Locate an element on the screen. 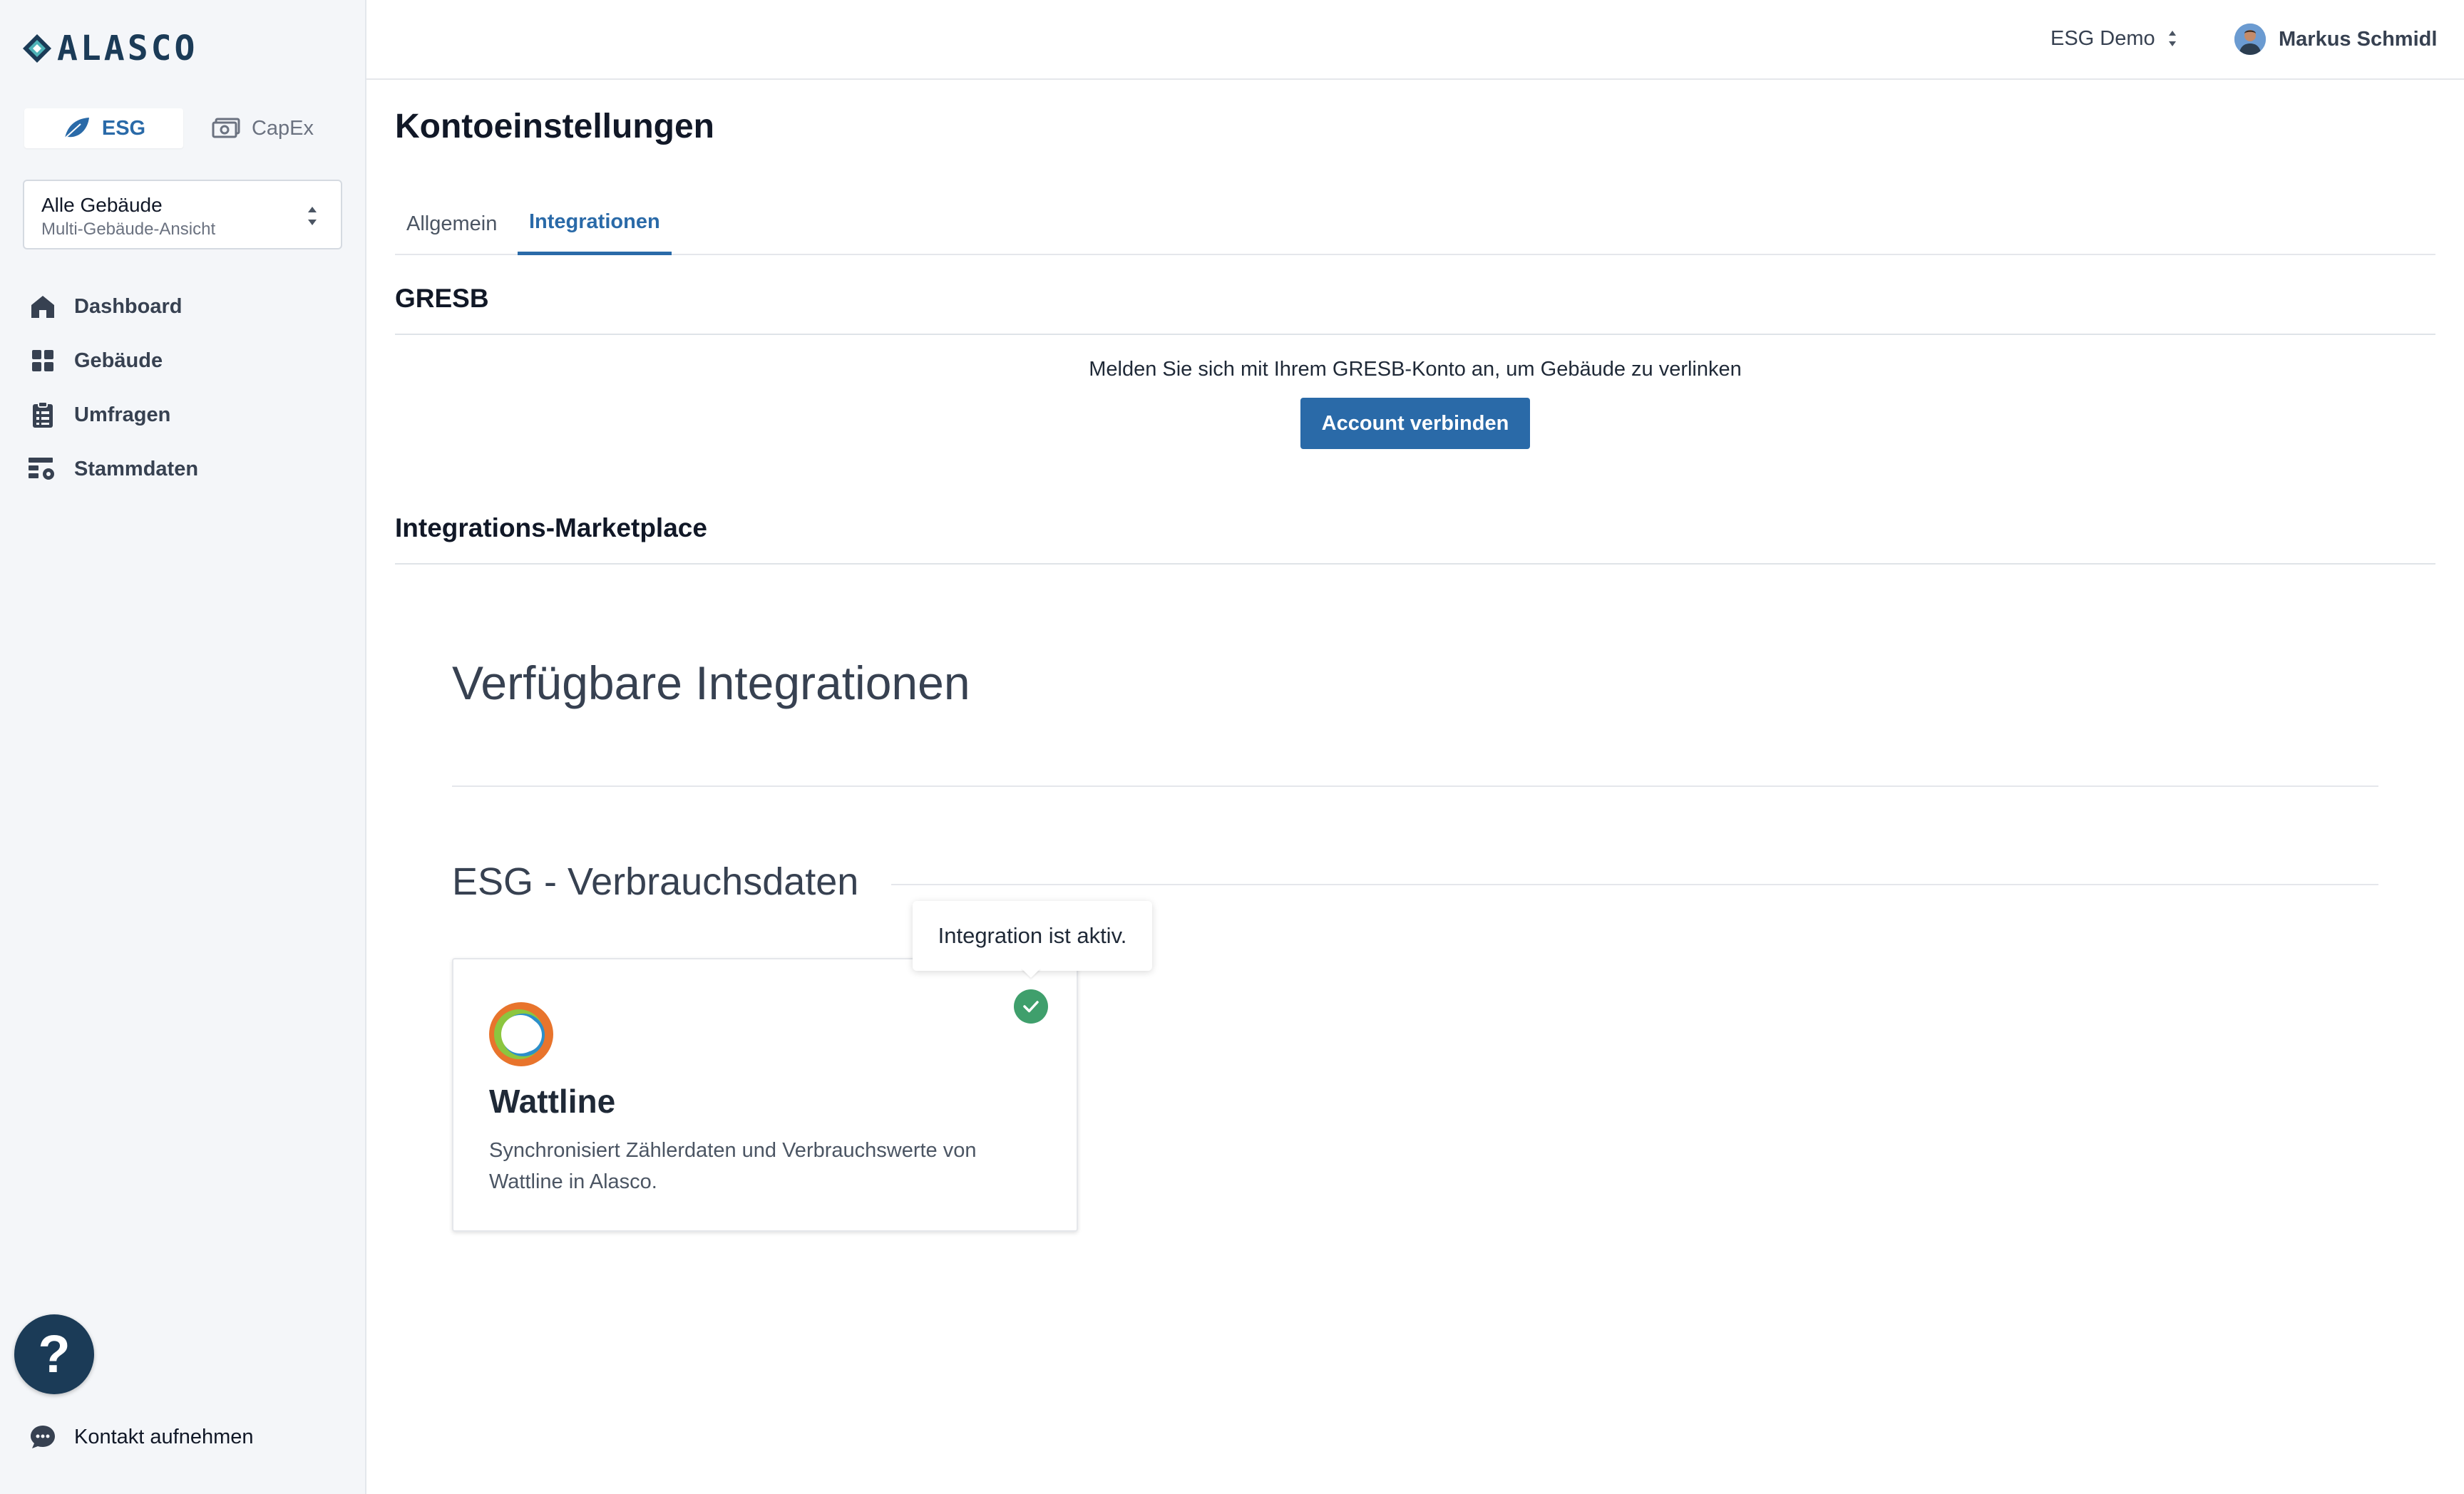  connect-account-button: Account verbinden is located at coordinates (1415, 423).